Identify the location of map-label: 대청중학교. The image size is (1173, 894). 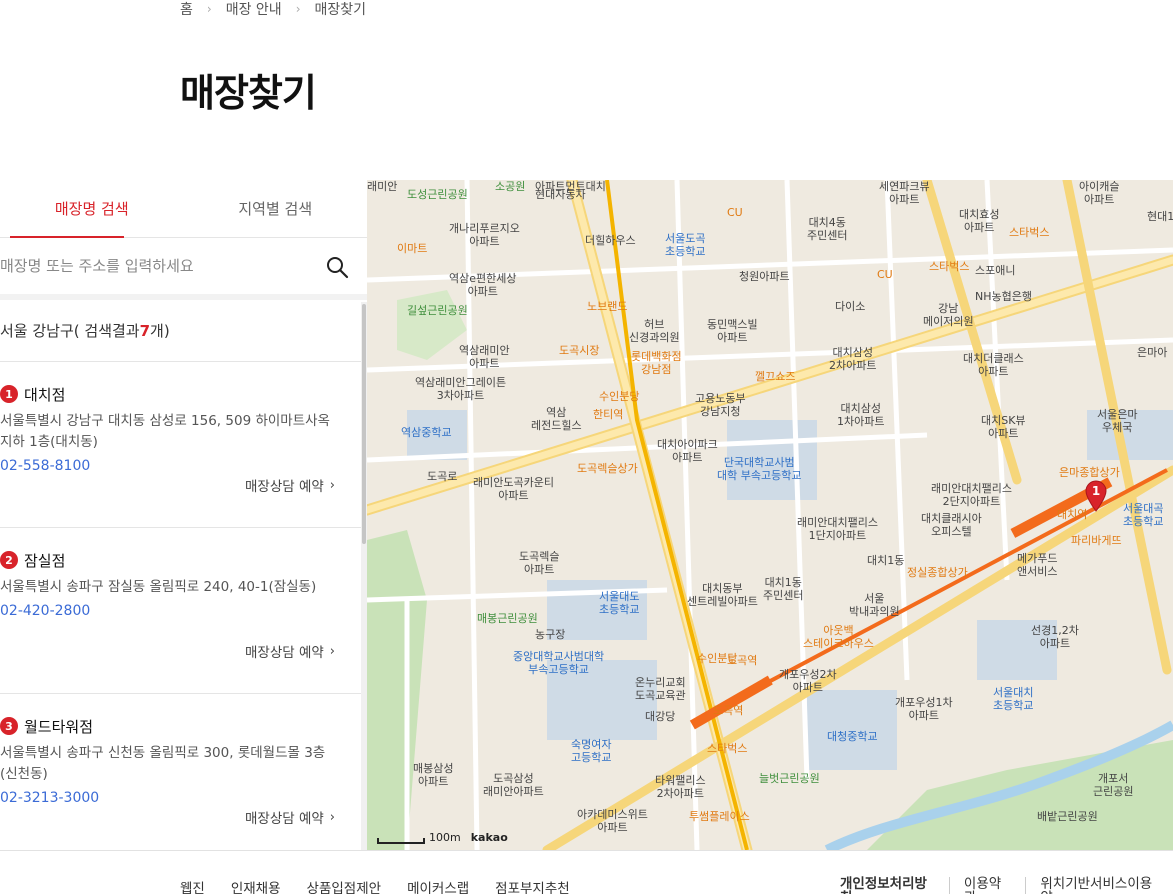
(852, 736).